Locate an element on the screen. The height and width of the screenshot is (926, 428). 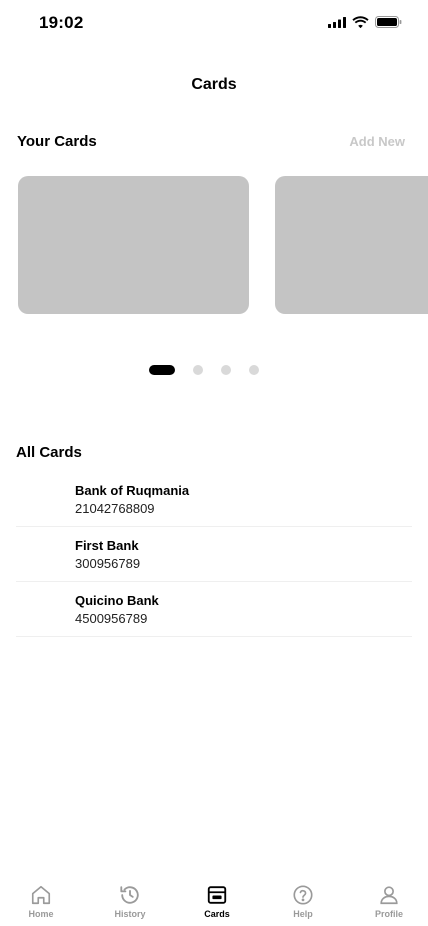
tab-label: Home is located at coordinates (41, 914).